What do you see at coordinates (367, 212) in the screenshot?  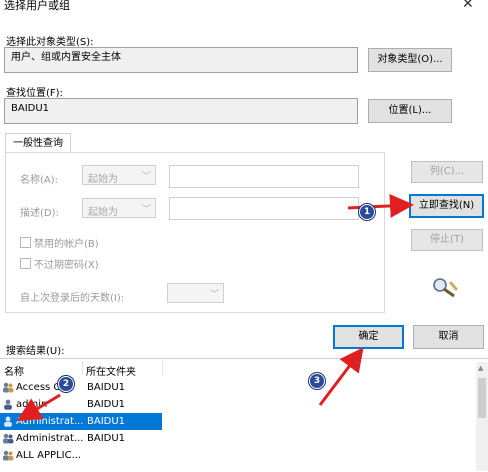 I see `step-marker-1: 1` at bounding box center [367, 212].